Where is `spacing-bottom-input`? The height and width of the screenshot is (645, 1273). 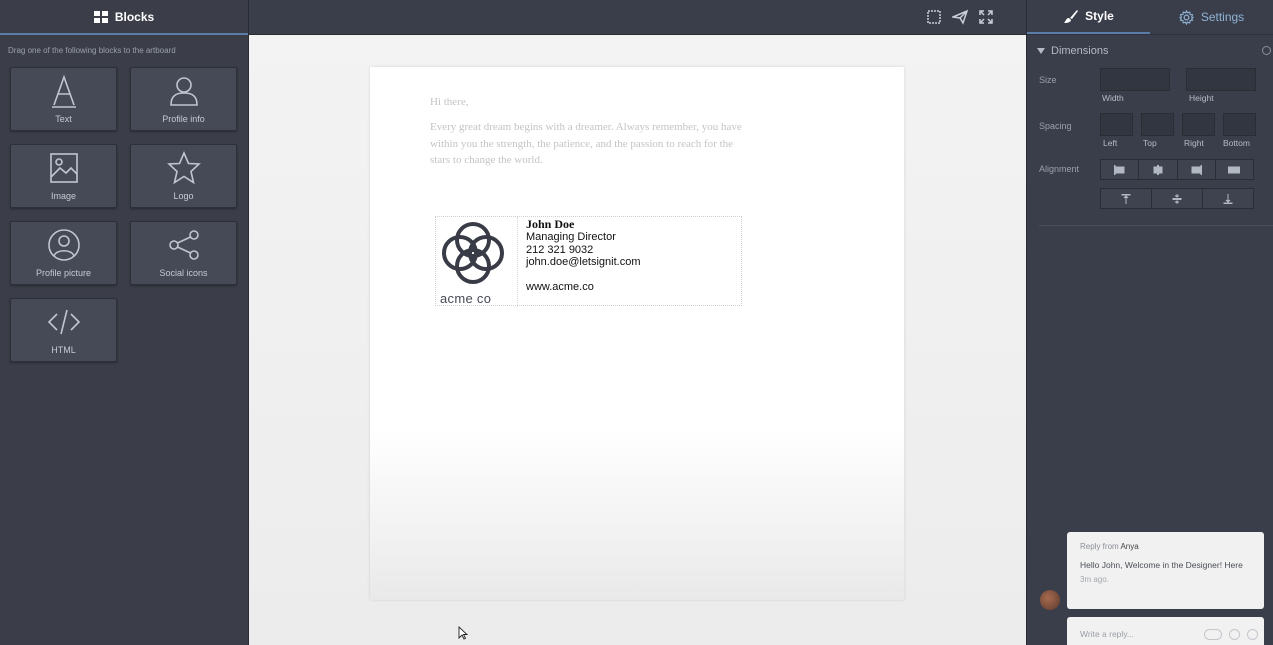
spacing-bottom-input is located at coordinates (1239, 124).